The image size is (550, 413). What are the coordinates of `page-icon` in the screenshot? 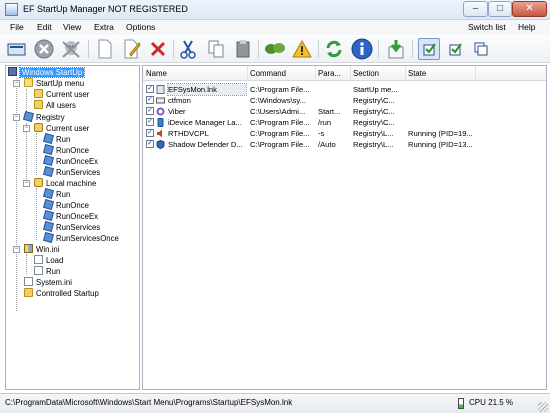 It's located at (28, 281).